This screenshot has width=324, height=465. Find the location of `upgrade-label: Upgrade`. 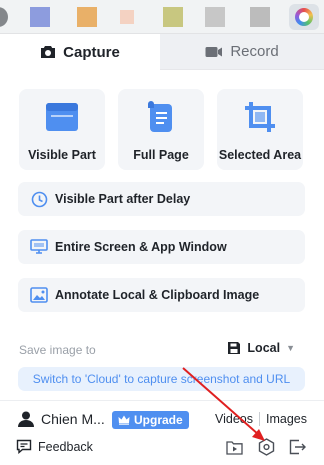

upgrade-label: Upgrade is located at coordinates (158, 420).